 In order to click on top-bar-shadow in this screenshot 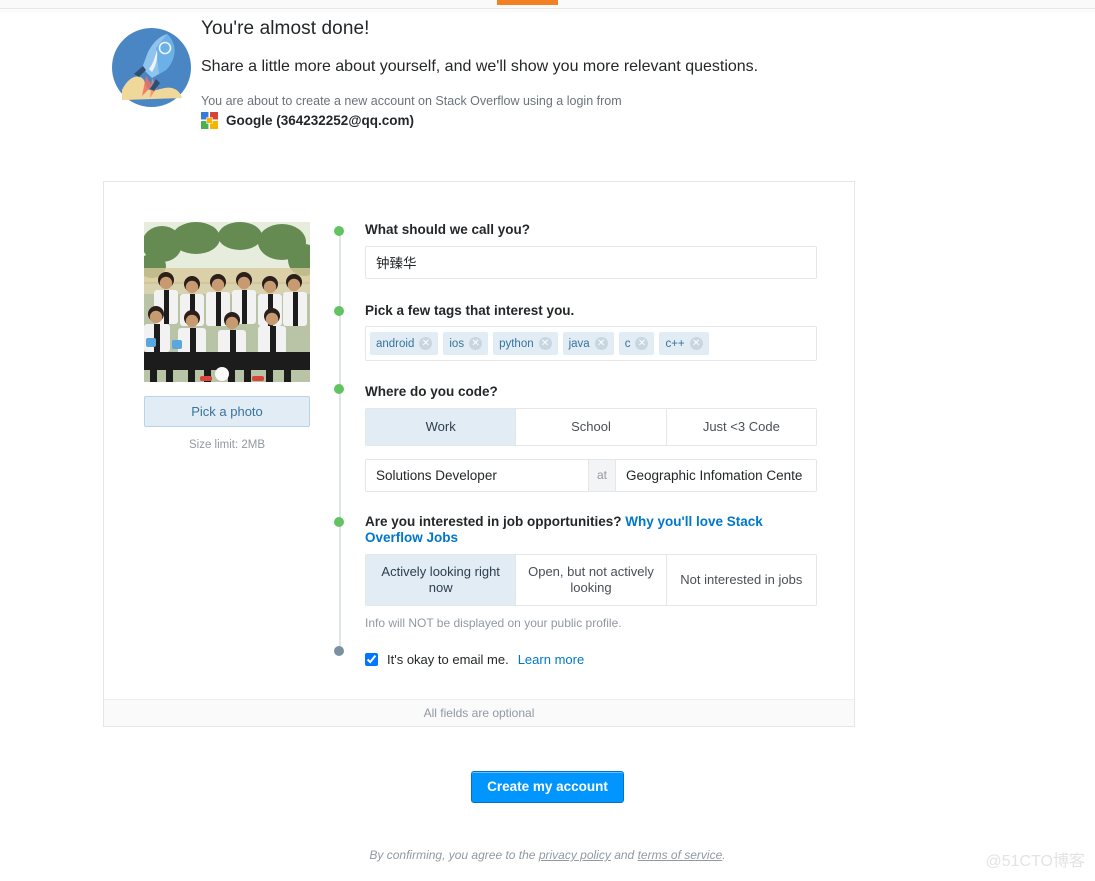, I will do `click(547, 12)`.